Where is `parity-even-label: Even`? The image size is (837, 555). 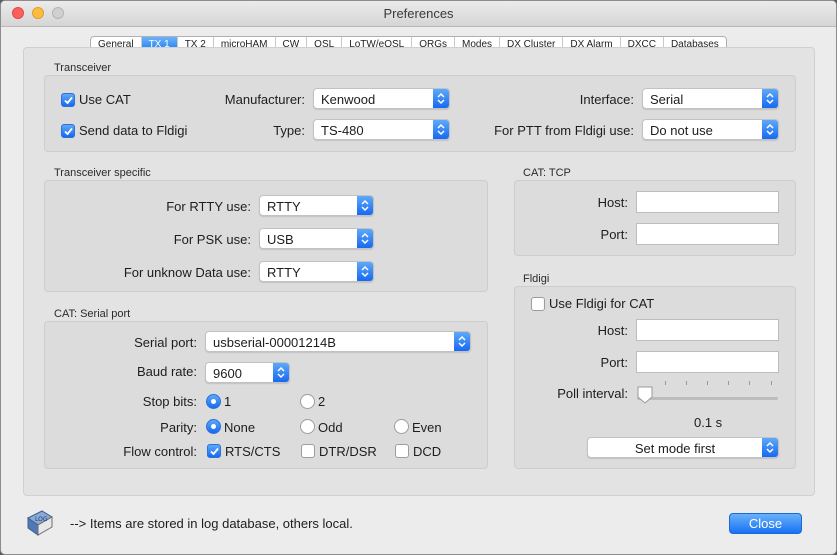
parity-even-label: Even is located at coordinates (427, 427).